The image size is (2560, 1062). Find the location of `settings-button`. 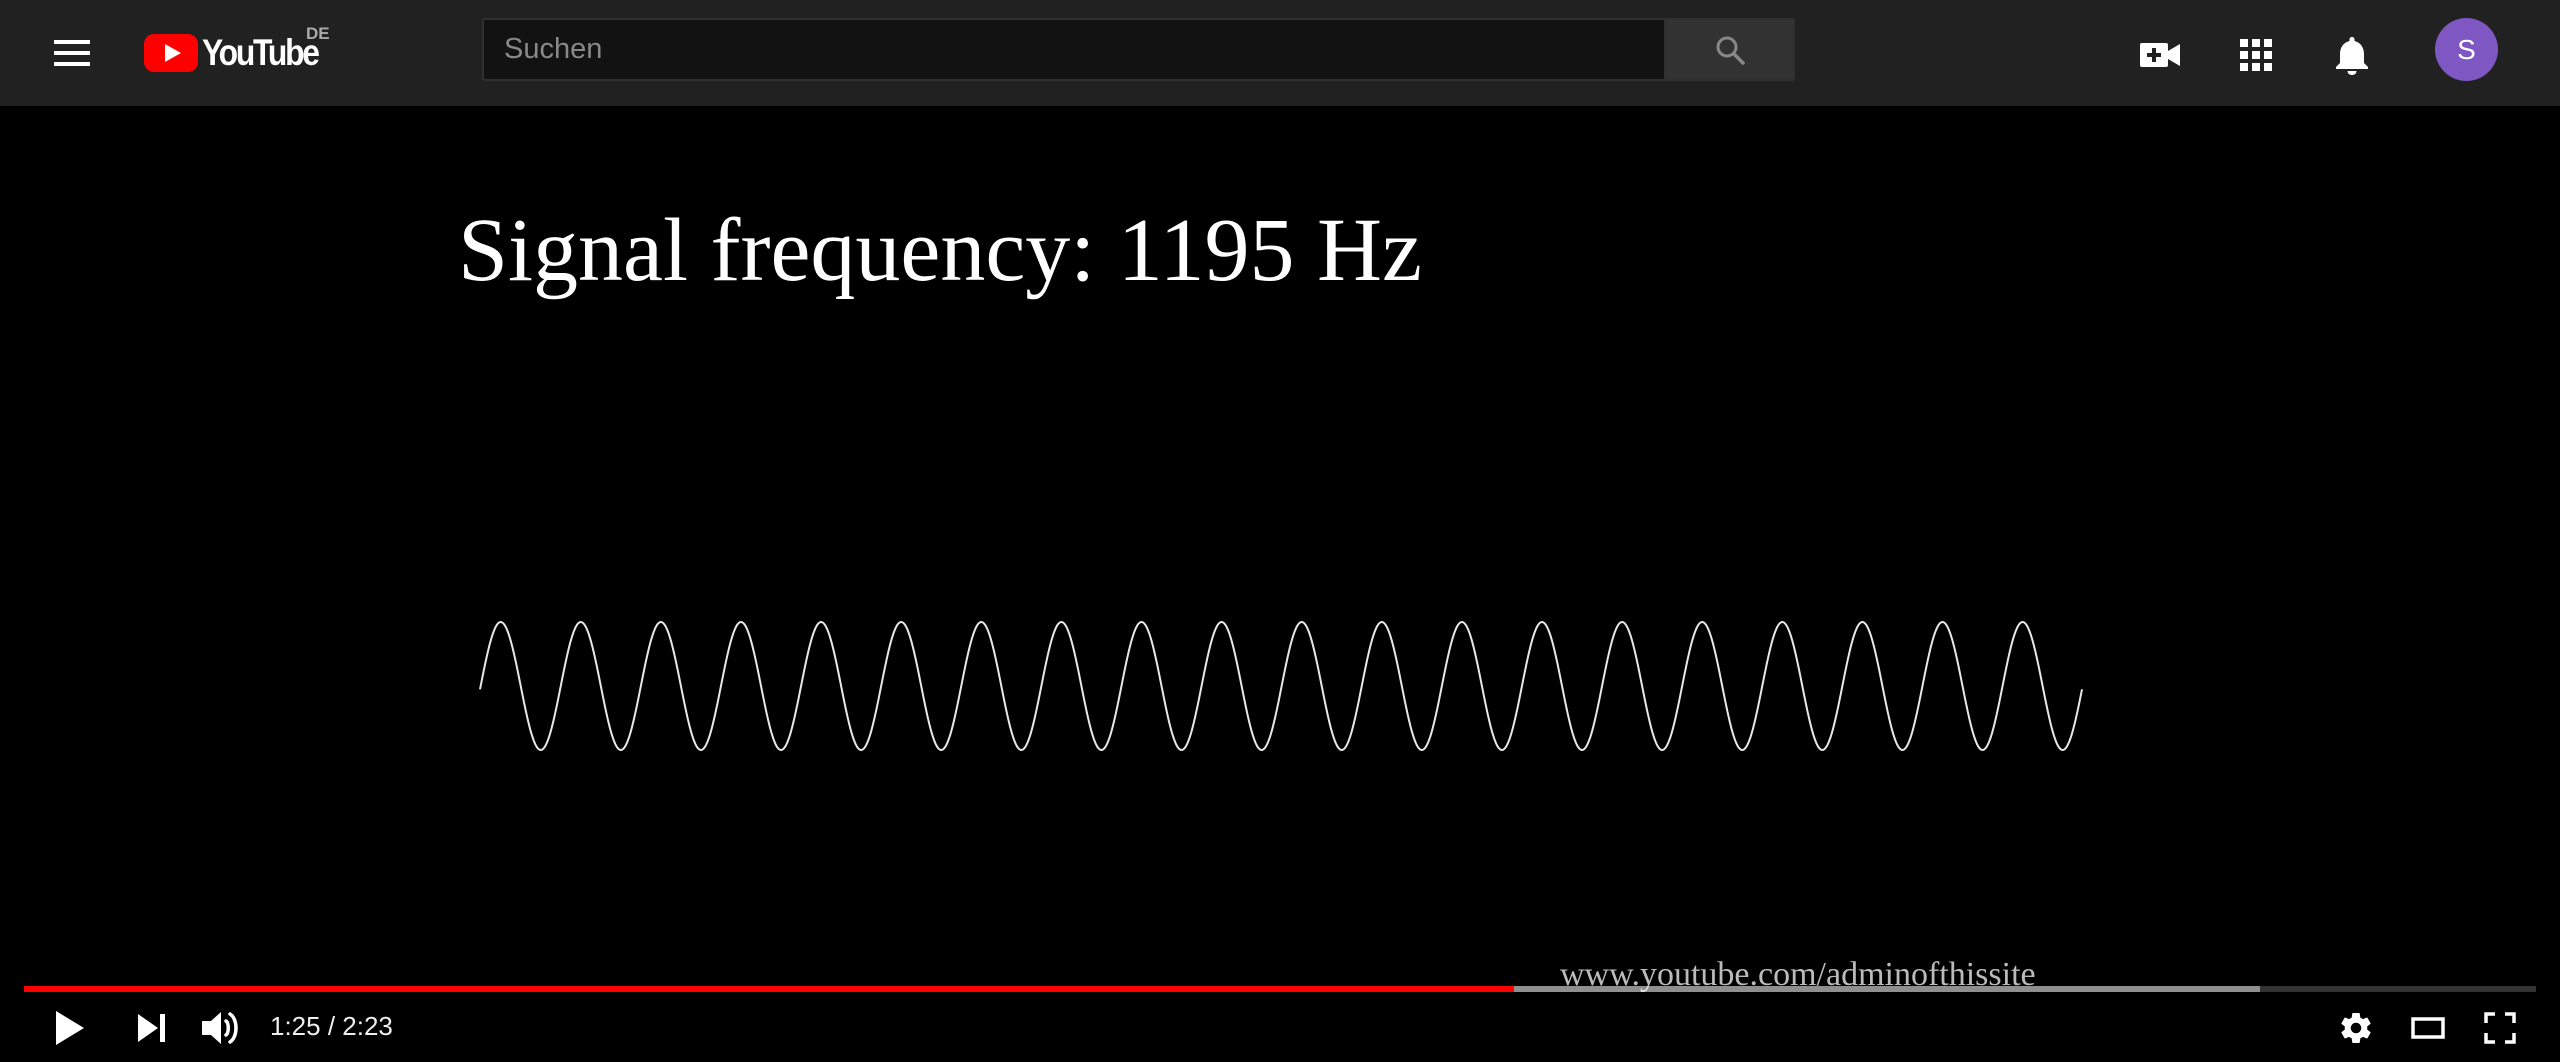

settings-button is located at coordinates (2356, 1028).